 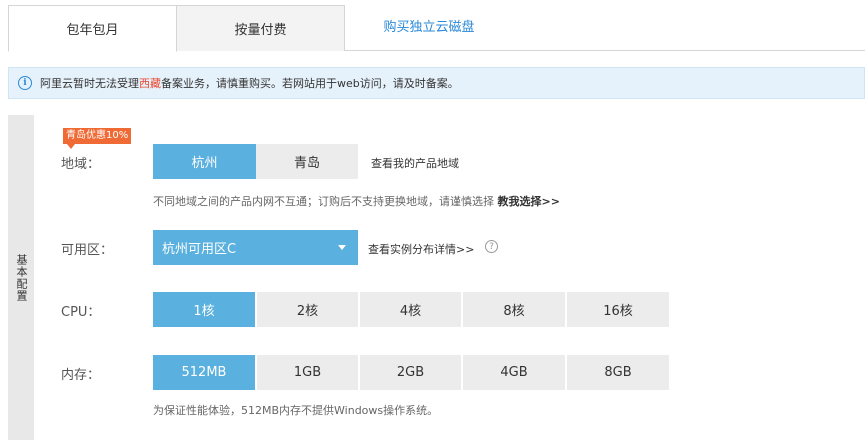 What do you see at coordinates (25, 83) in the screenshot?
I see `info-icon: i` at bounding box center [25, 83].